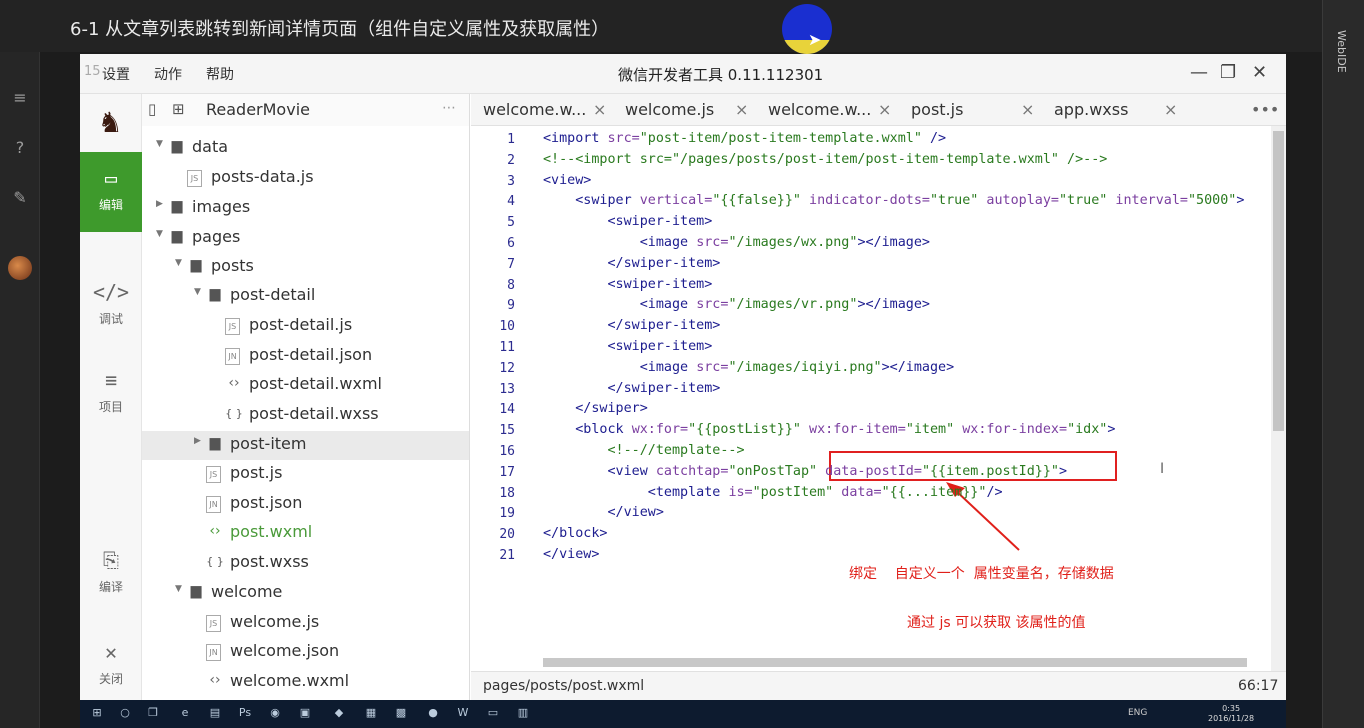  Describe the element at coordinates (290, 680) in the screenshot. I see `tree-item-label: welcome.wxml` at that location.